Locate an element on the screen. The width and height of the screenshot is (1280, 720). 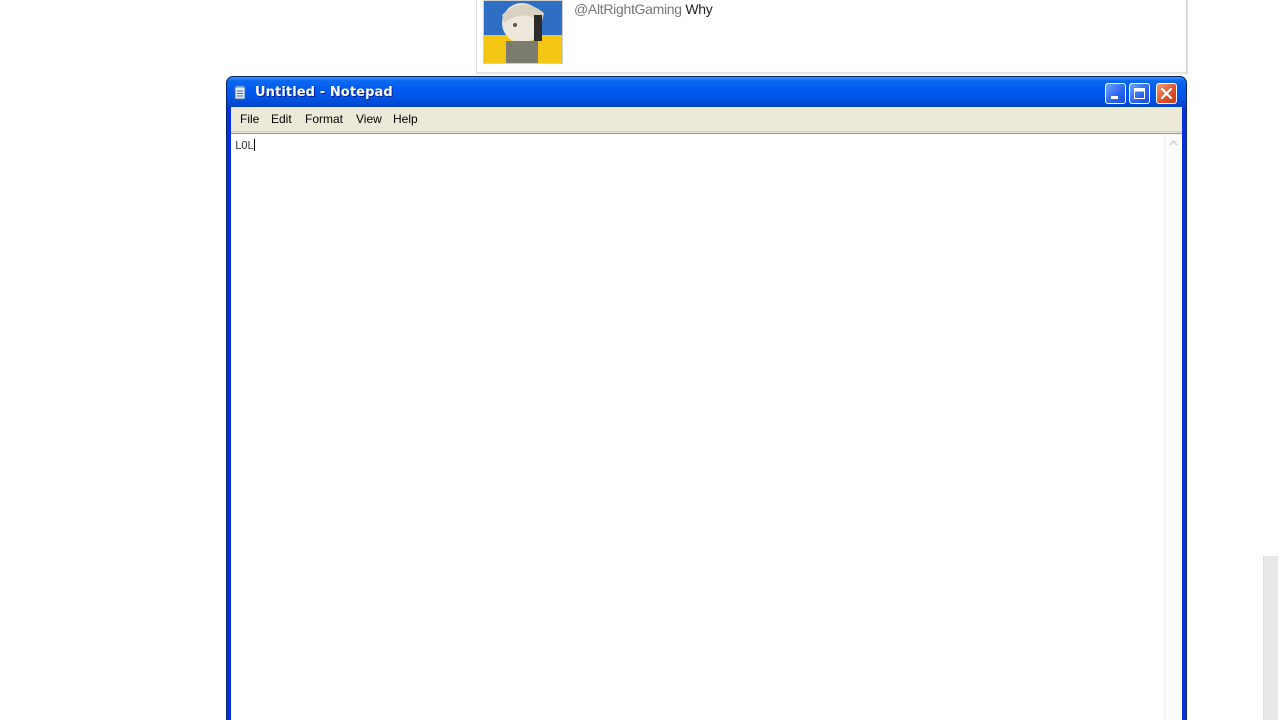
title-bar: Untitled - Notepad is located at coordinates (706, 92).